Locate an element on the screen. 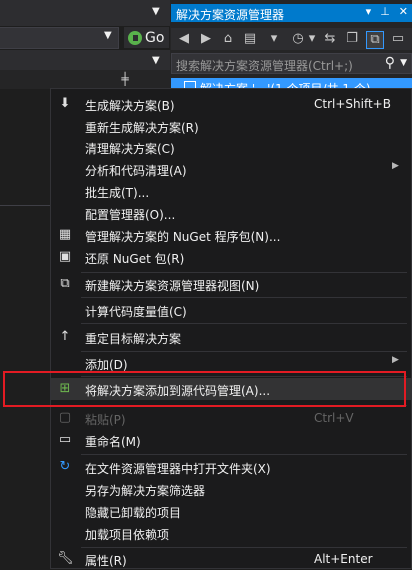 This screenshot has height=570, width=412. retarget-icon: ↑ is located at coordinates (65, 336).